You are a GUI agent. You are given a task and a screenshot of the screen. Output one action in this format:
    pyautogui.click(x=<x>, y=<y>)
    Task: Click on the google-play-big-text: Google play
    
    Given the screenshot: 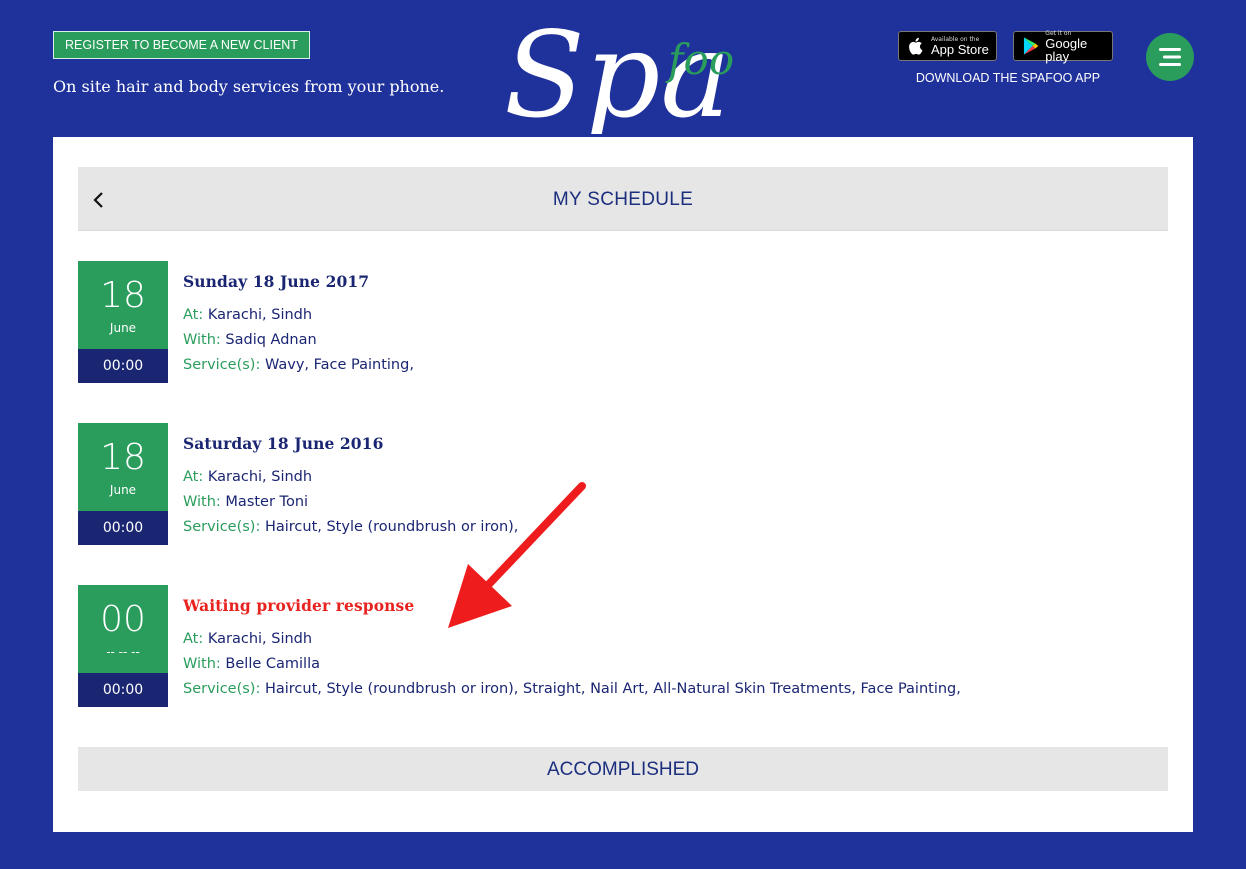 What is the action you would take?
    pyautogui.click(x=1066, y=49)
    